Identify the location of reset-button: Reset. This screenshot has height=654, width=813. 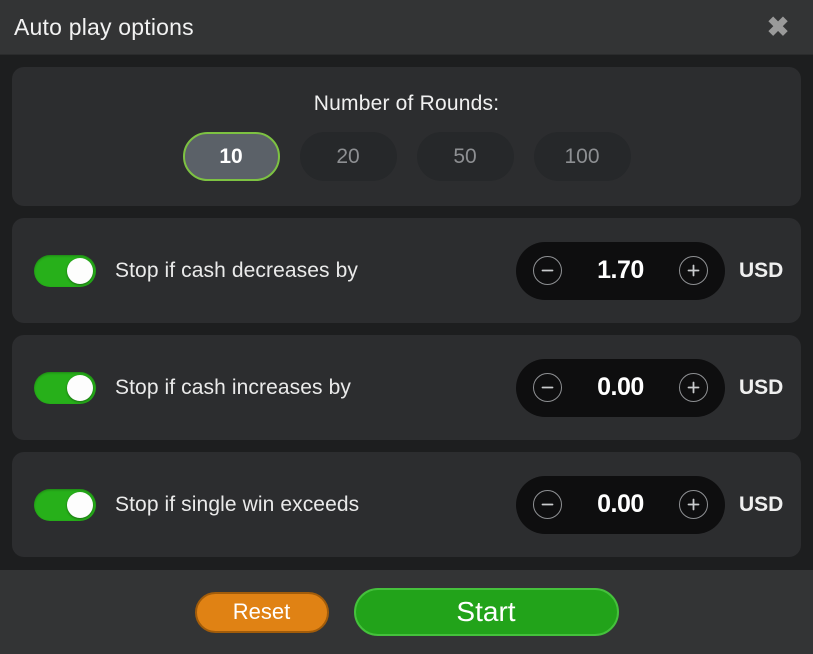
(261, 612).